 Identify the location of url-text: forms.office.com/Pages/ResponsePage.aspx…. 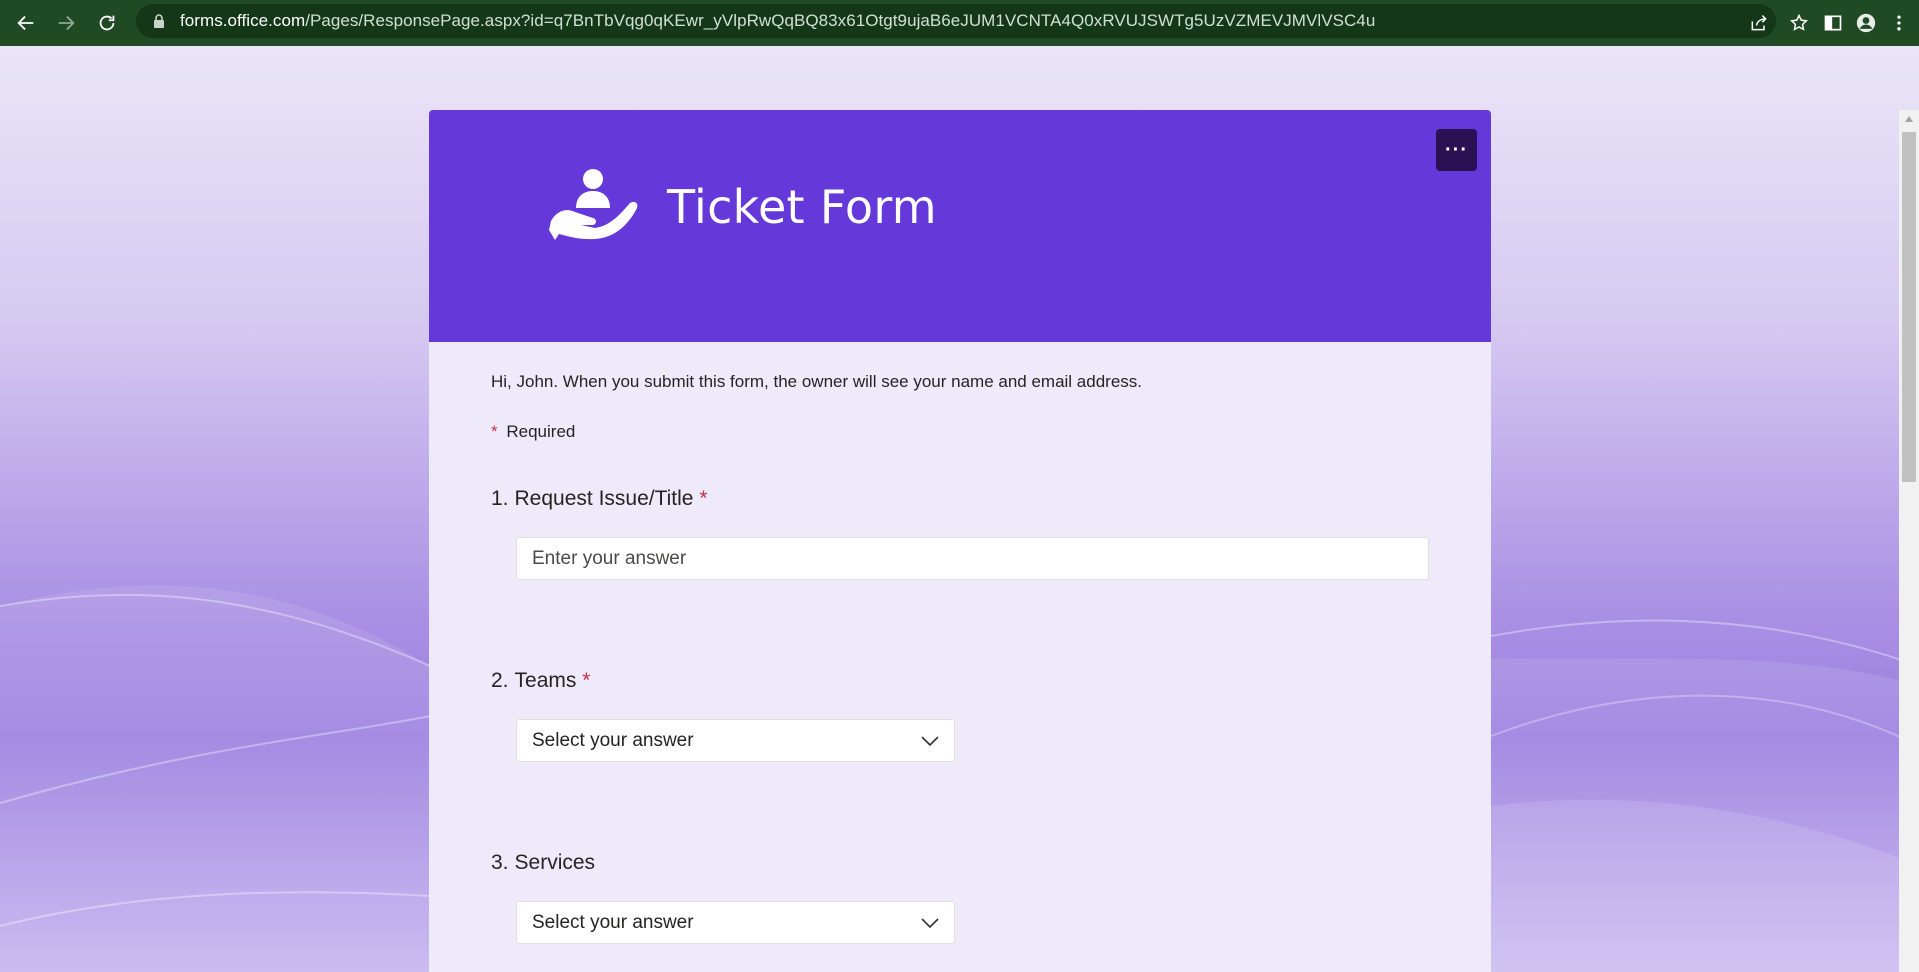
(778, 20).